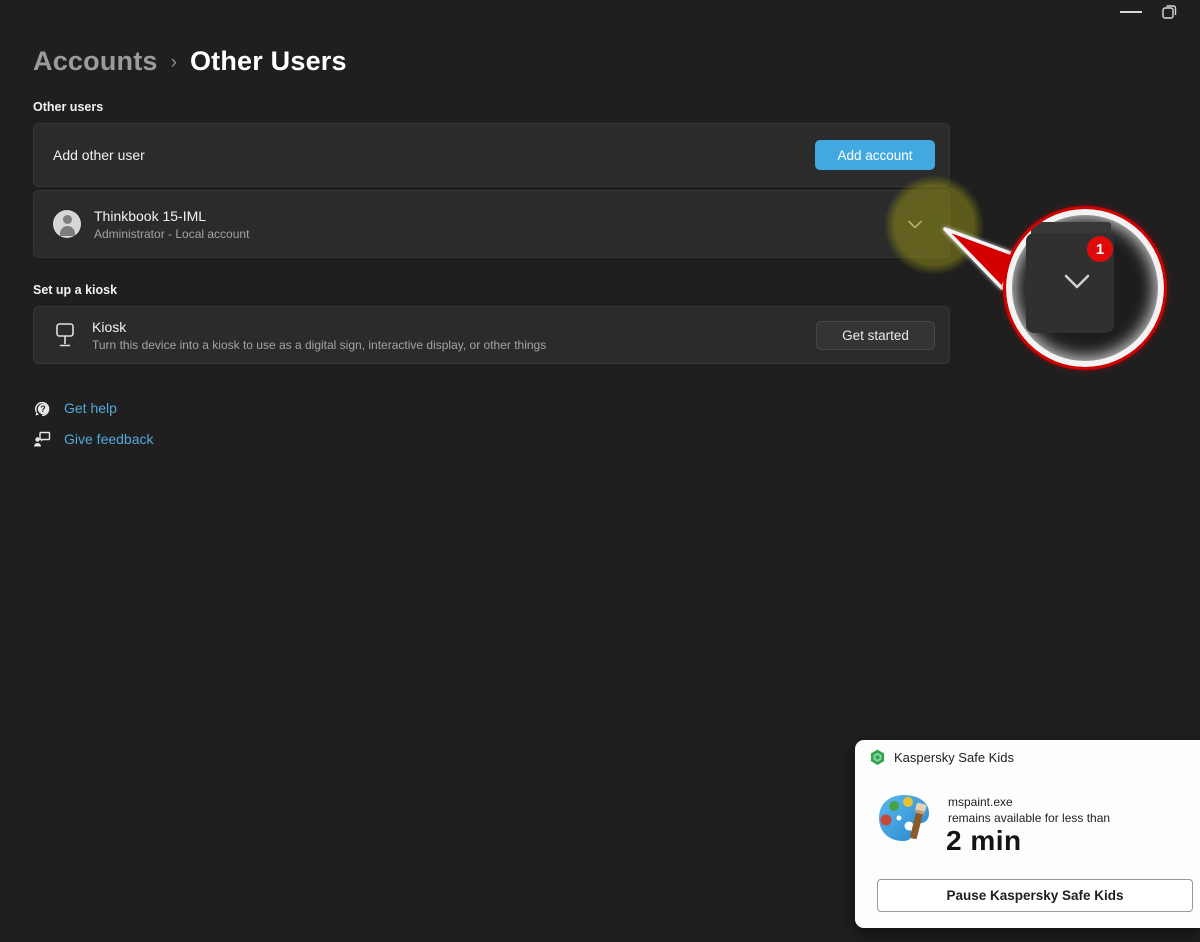  What do you see at coordinates (90, 408) in the screenshot?
I see `get-help-label: Get help` at bounding box center [90, 408].